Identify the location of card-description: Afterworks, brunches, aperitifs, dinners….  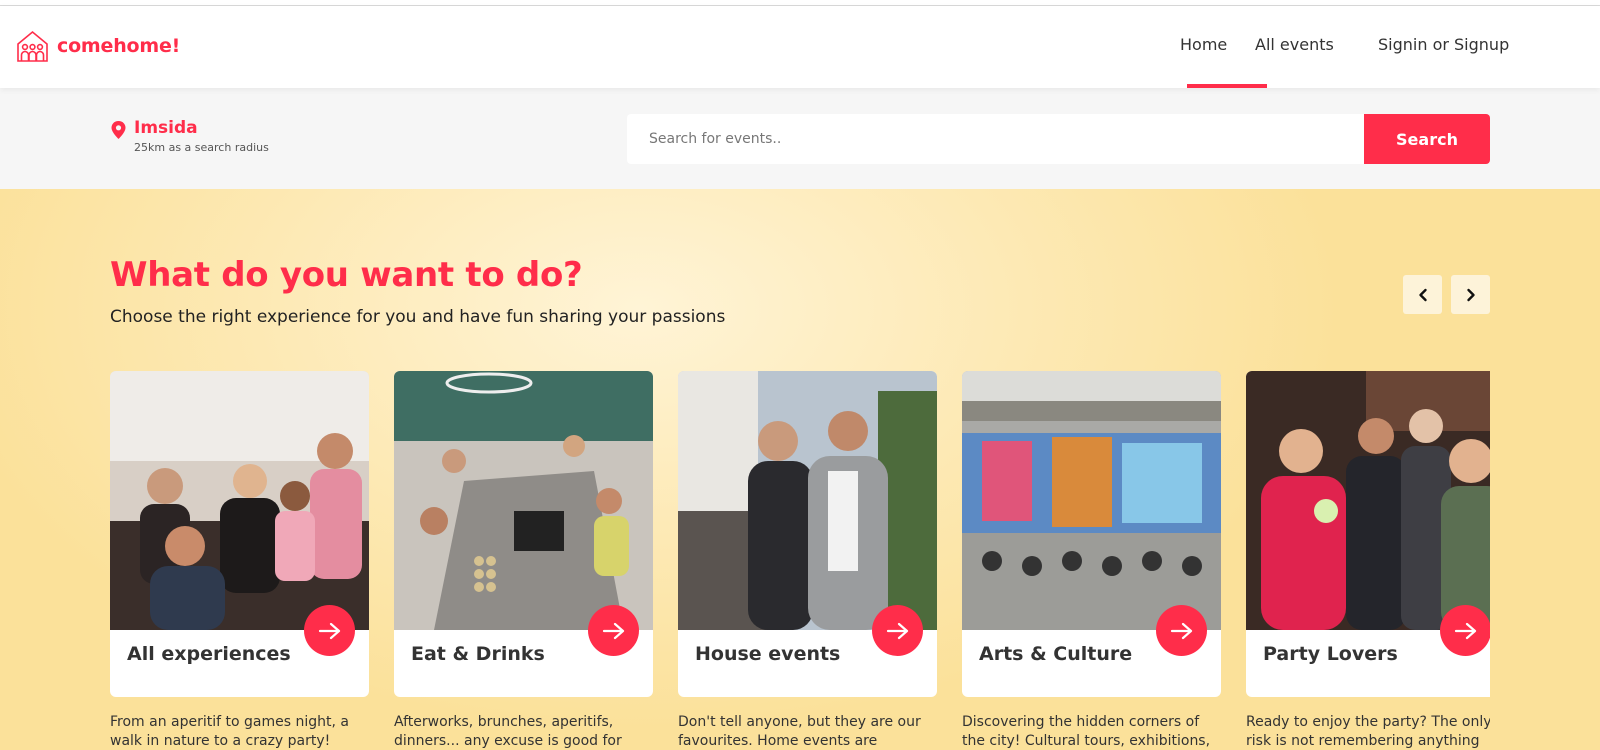
(508, 731).